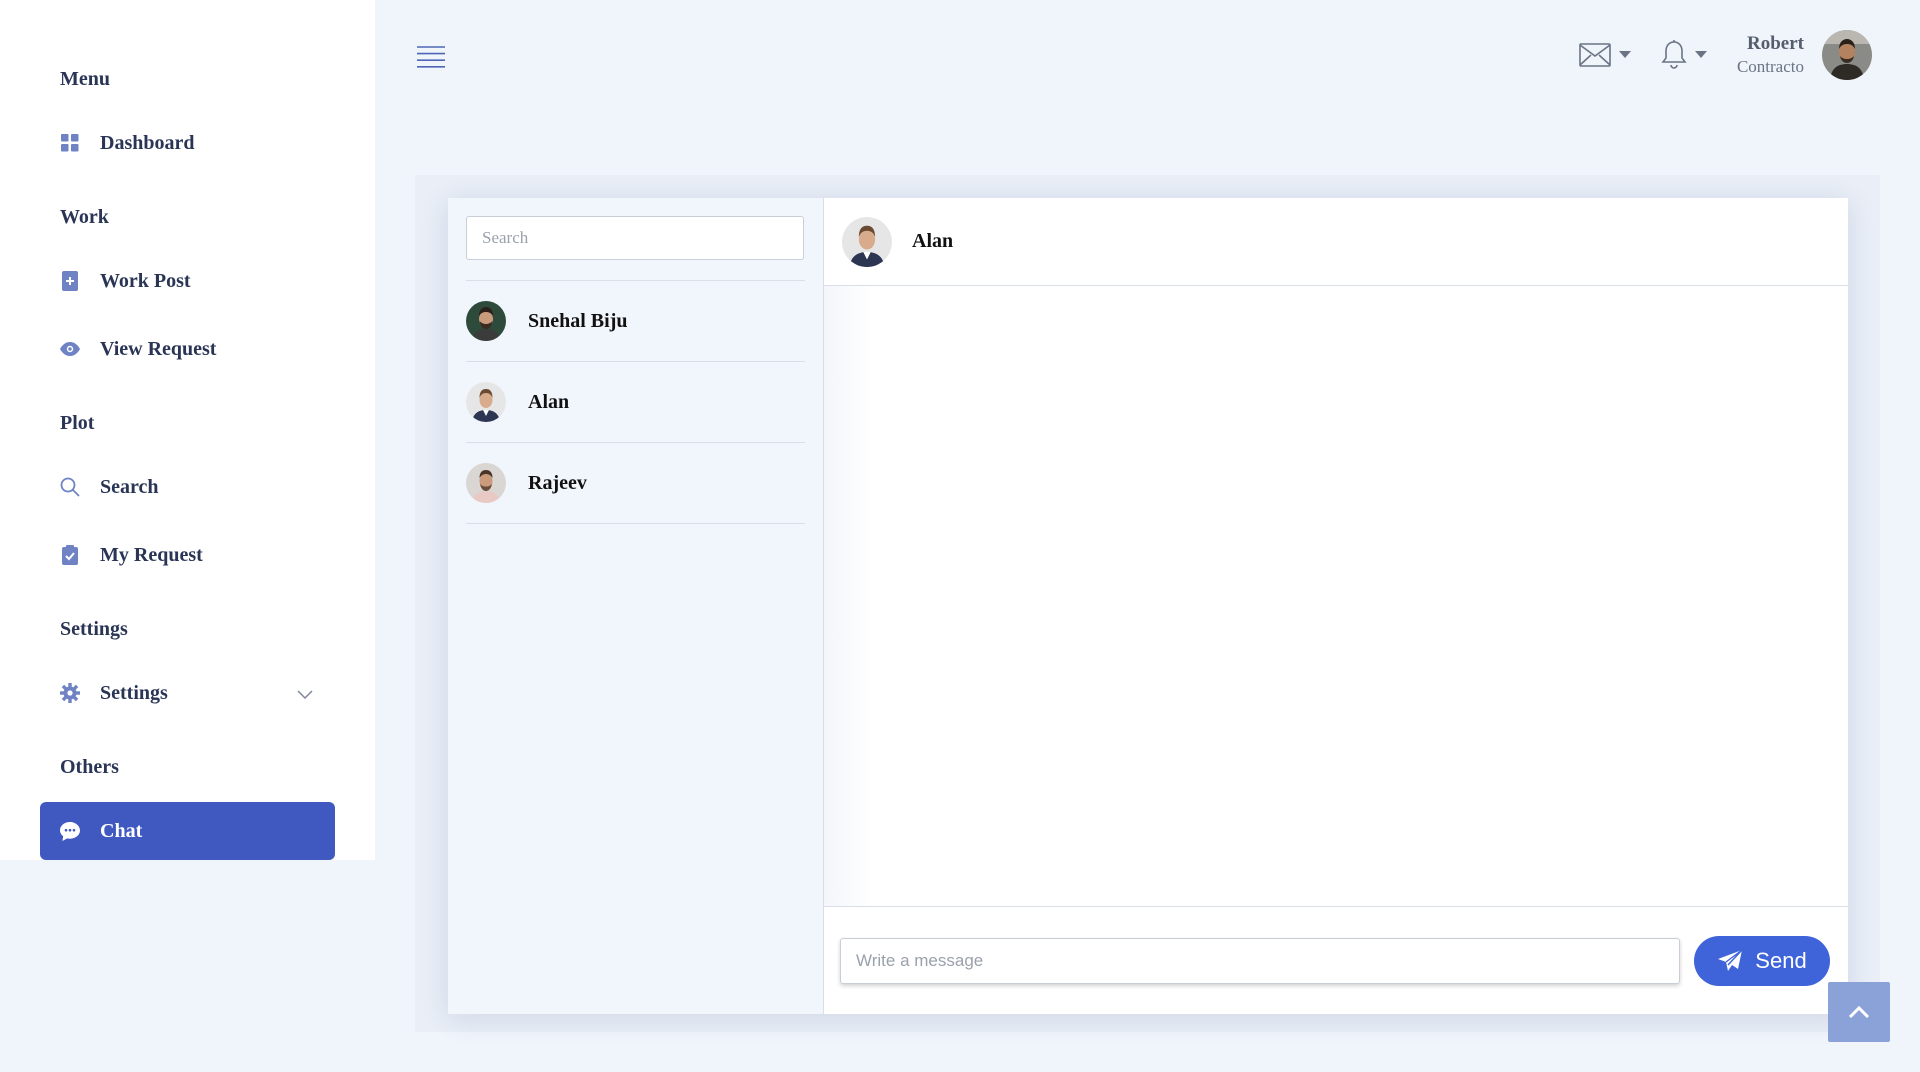 This screenshot has height=1072, width=1920. Describe the element at coordinates (134, 692) in the screenshot. I see `sidebar-item-label: Settings` at that location.